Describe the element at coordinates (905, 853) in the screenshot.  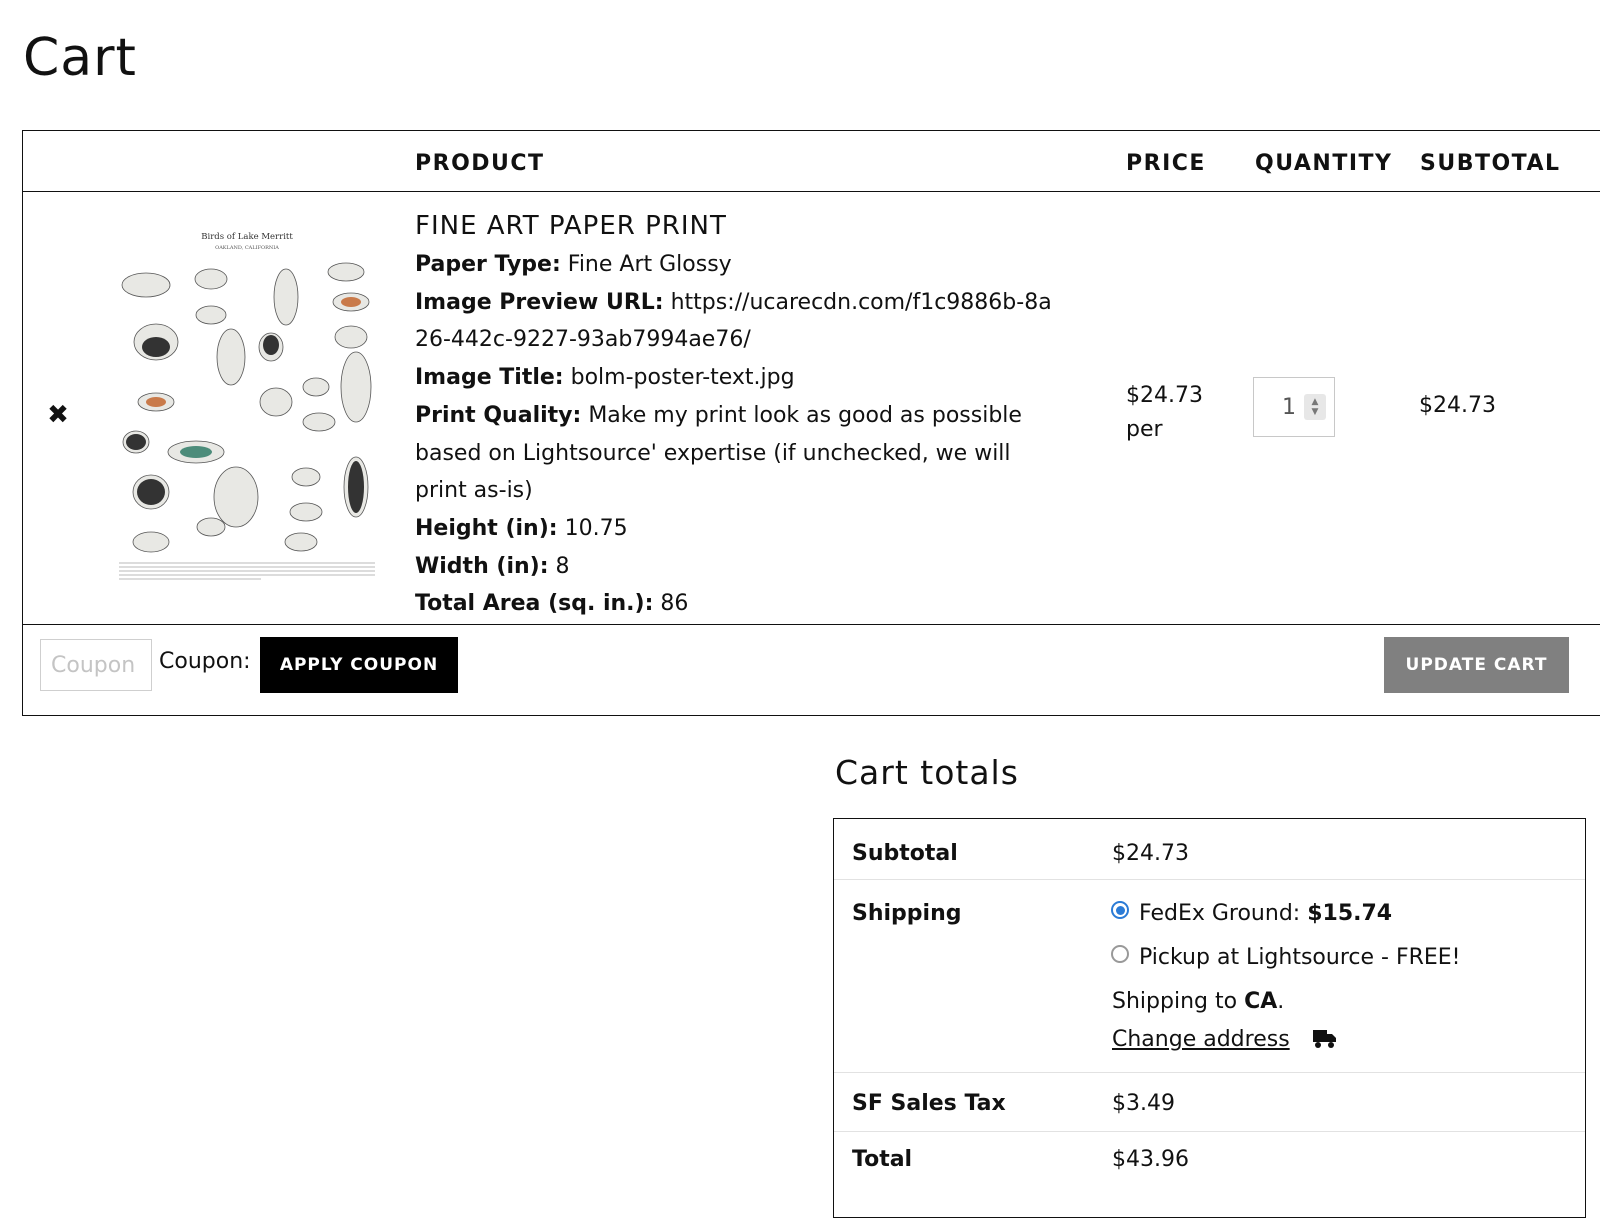
I see `subtotal-label: Subtotal` at that location.